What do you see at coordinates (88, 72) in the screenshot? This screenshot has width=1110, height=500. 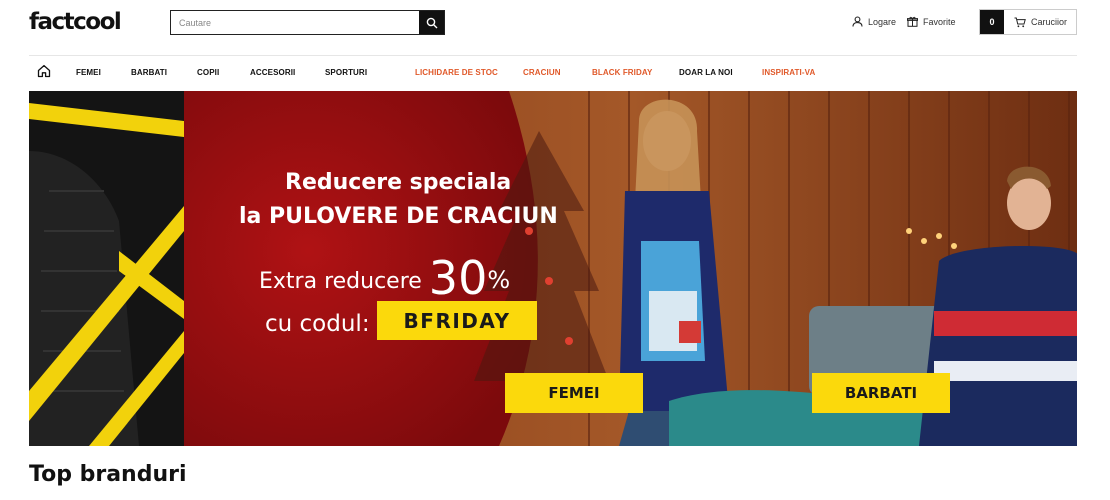 I see `nav-item-femei: FEMEI` at bounding box center [88, 72].